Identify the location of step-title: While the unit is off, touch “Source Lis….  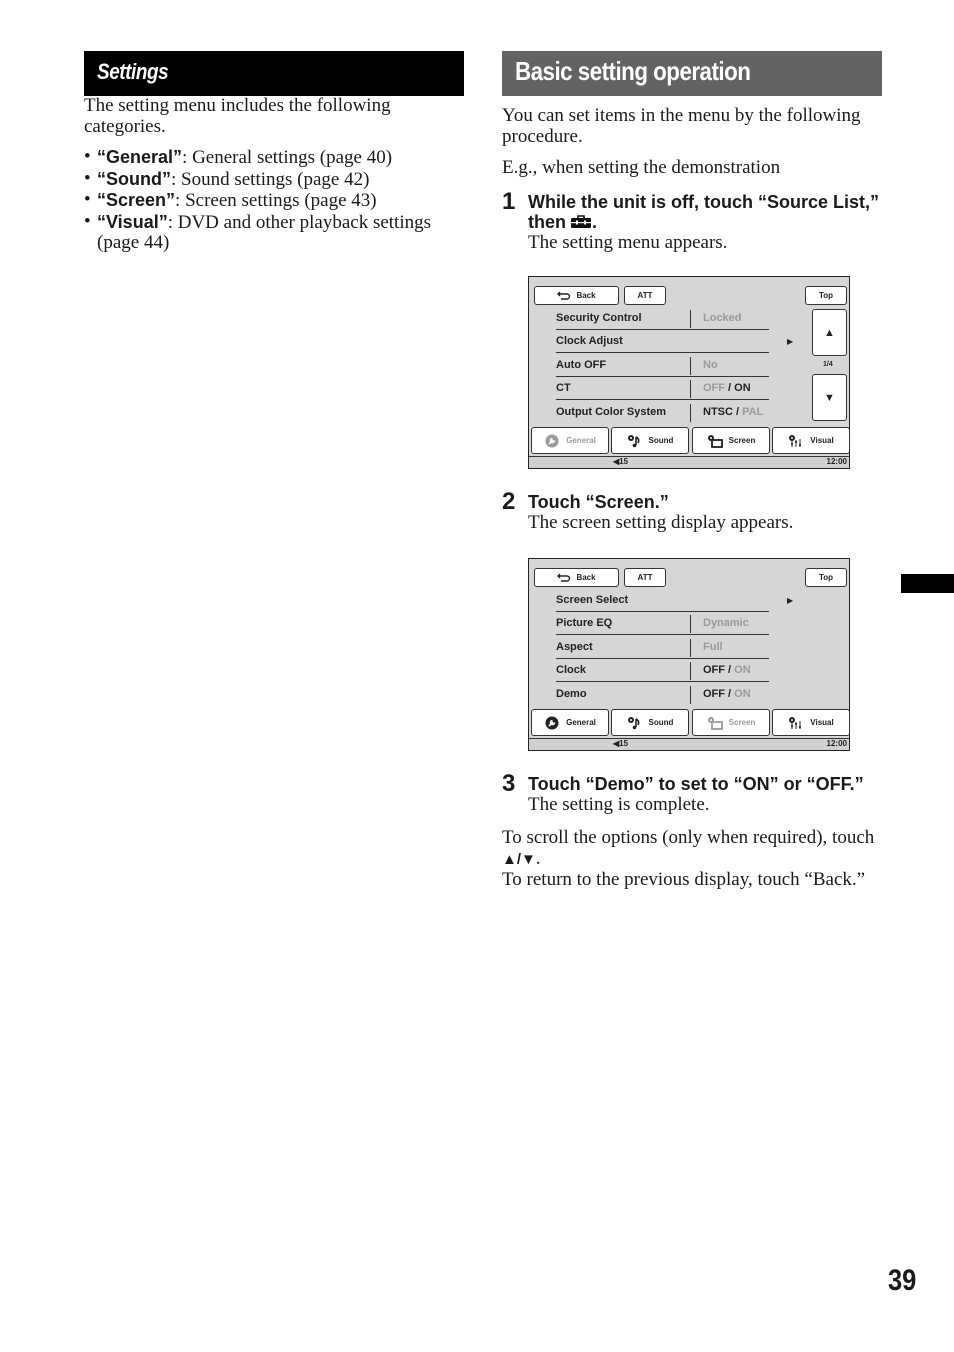
(705, 212).